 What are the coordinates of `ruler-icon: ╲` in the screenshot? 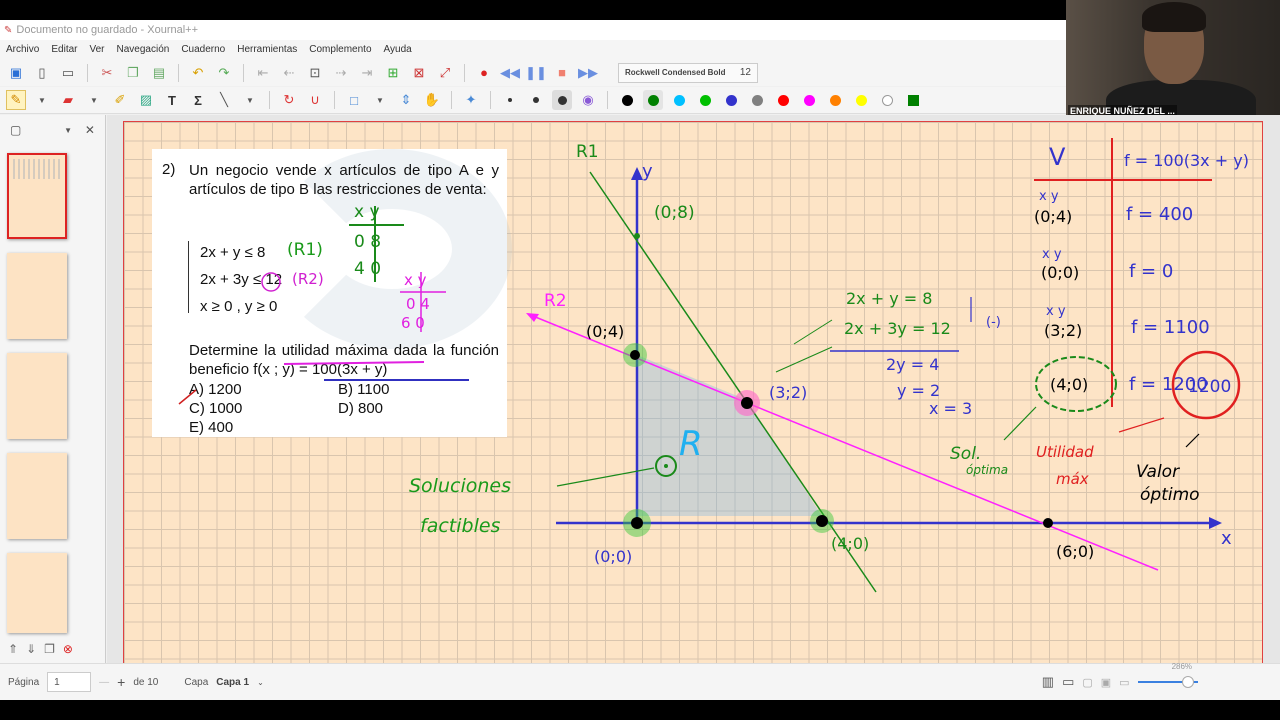 It's located at (224, 100).